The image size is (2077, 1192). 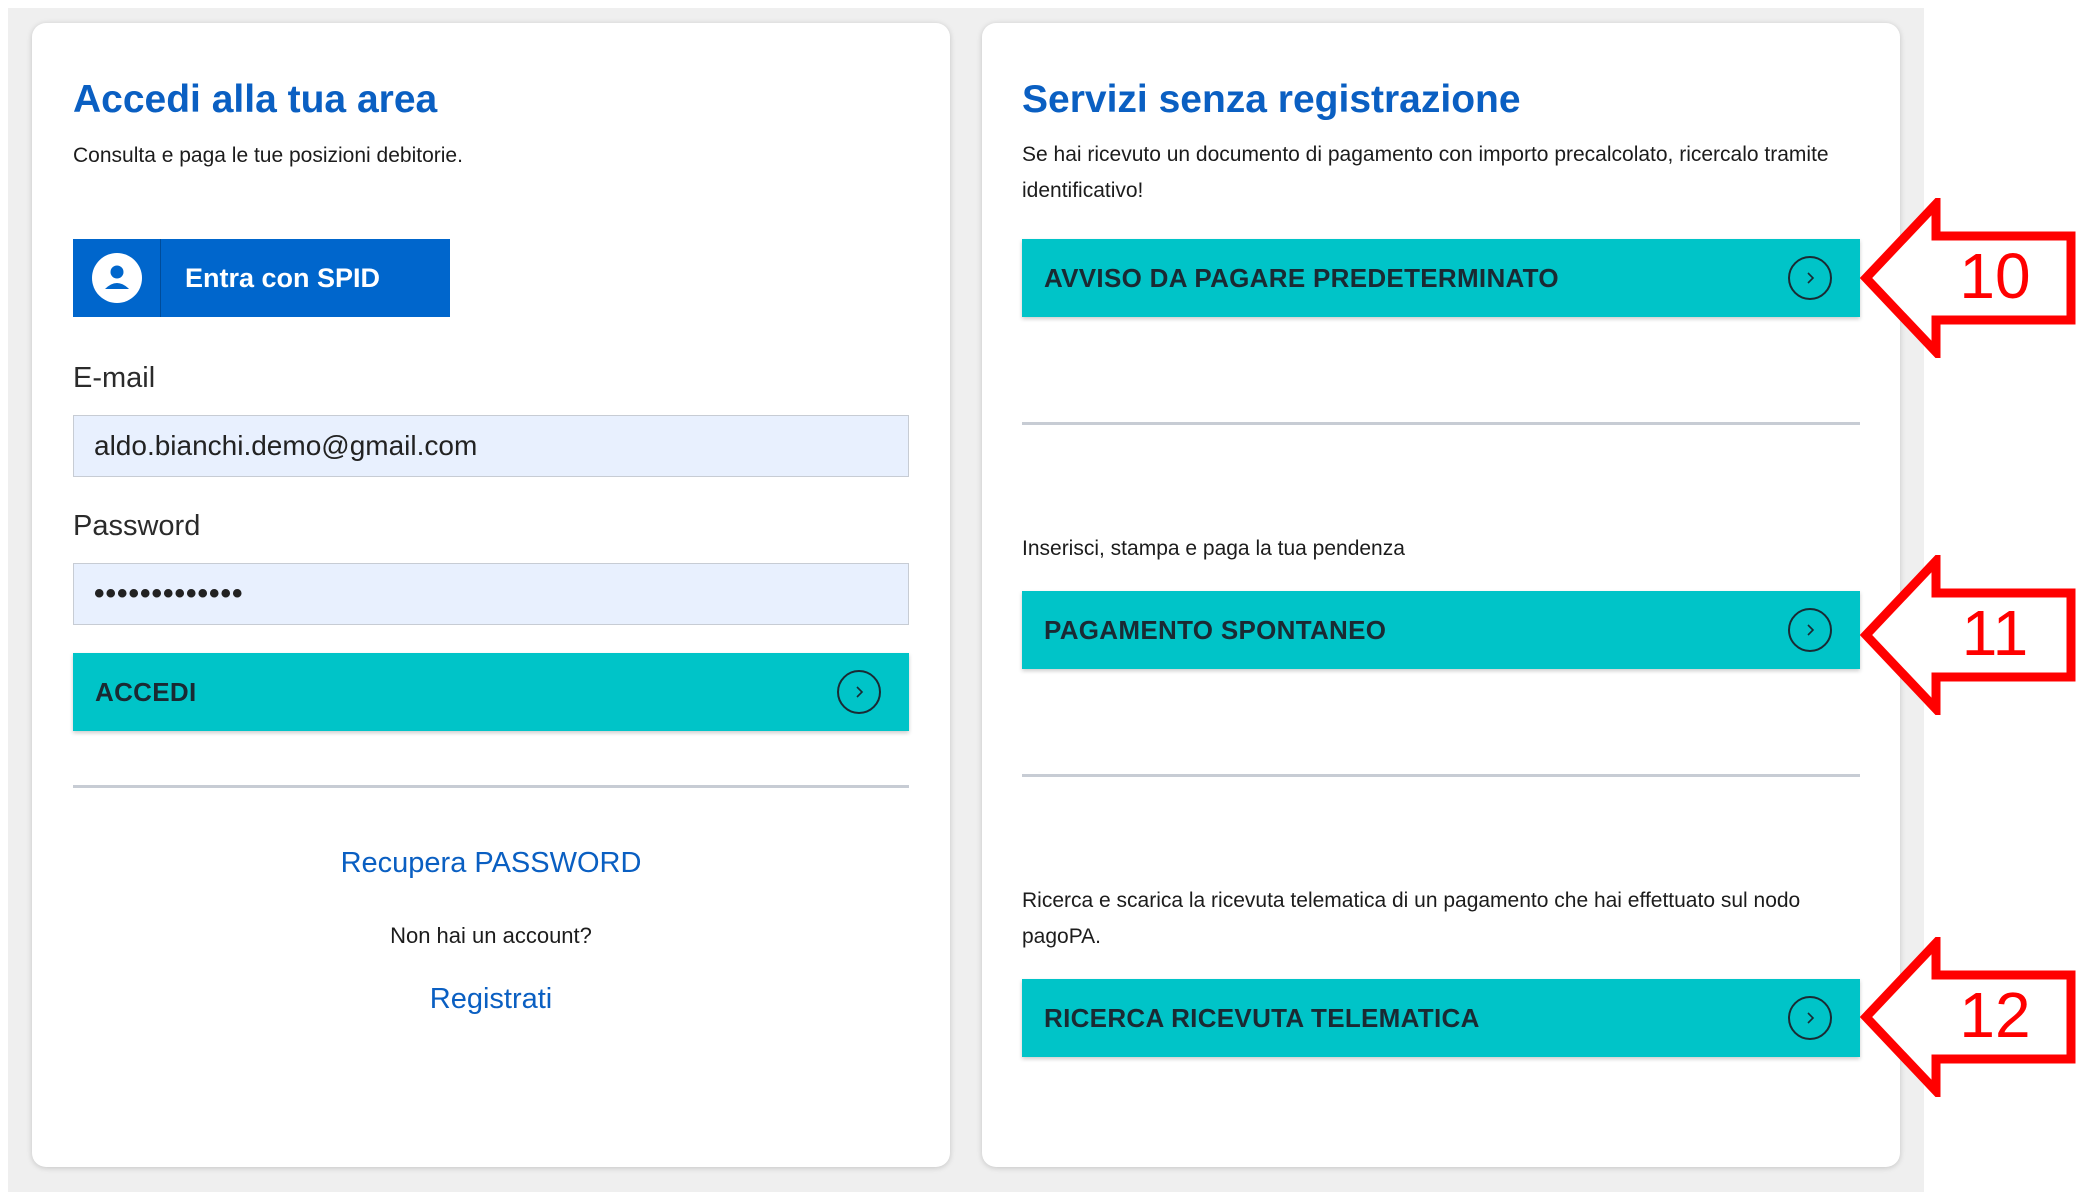 What do you see at coordinates (491, 446) in the screenshot?
I see `email-field: aldo.bianchi.demo@gmail.com` at bounding box center [491, 446].